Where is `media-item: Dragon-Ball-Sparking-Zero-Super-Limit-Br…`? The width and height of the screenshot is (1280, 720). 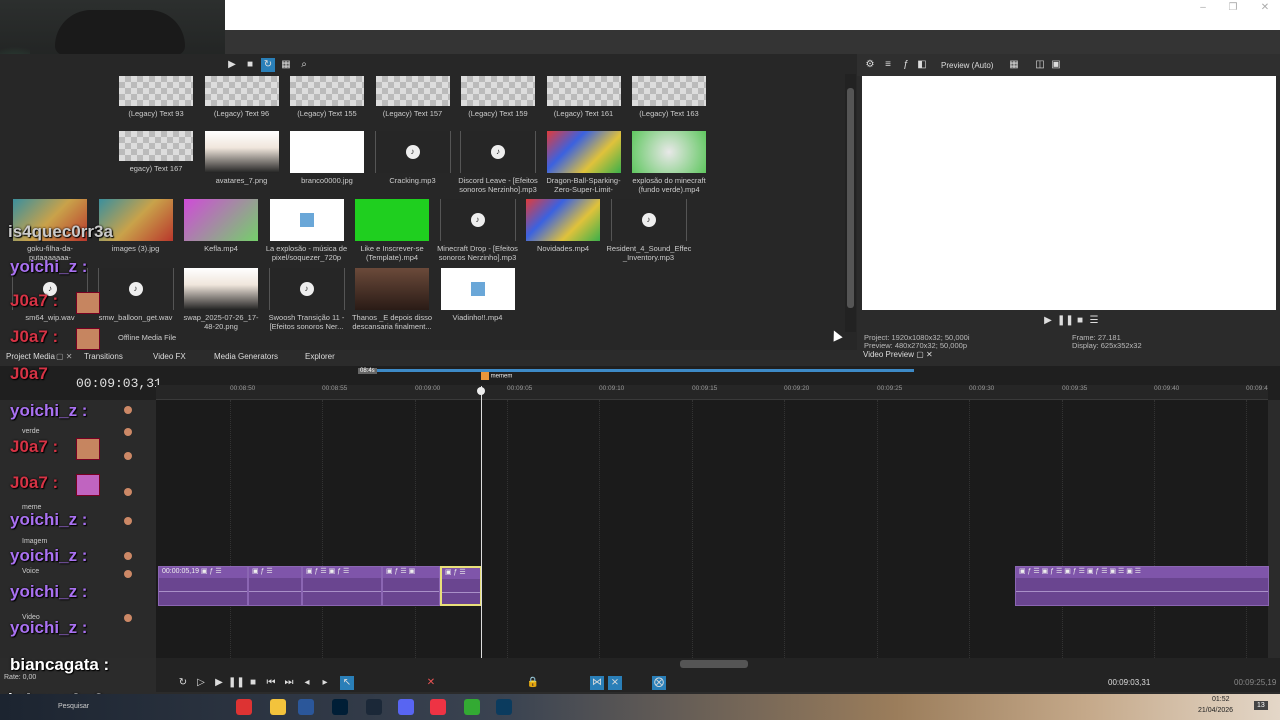 media-item: Dragon-Ball-Sparking-Zero-Super-Limit-Br… is located at coordinates (584, 162).